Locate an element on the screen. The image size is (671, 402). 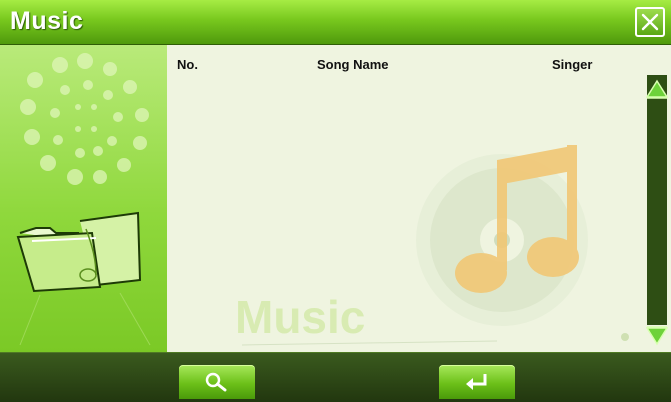
scroll-up-arrow-icon is located at coordinates (657, 88).